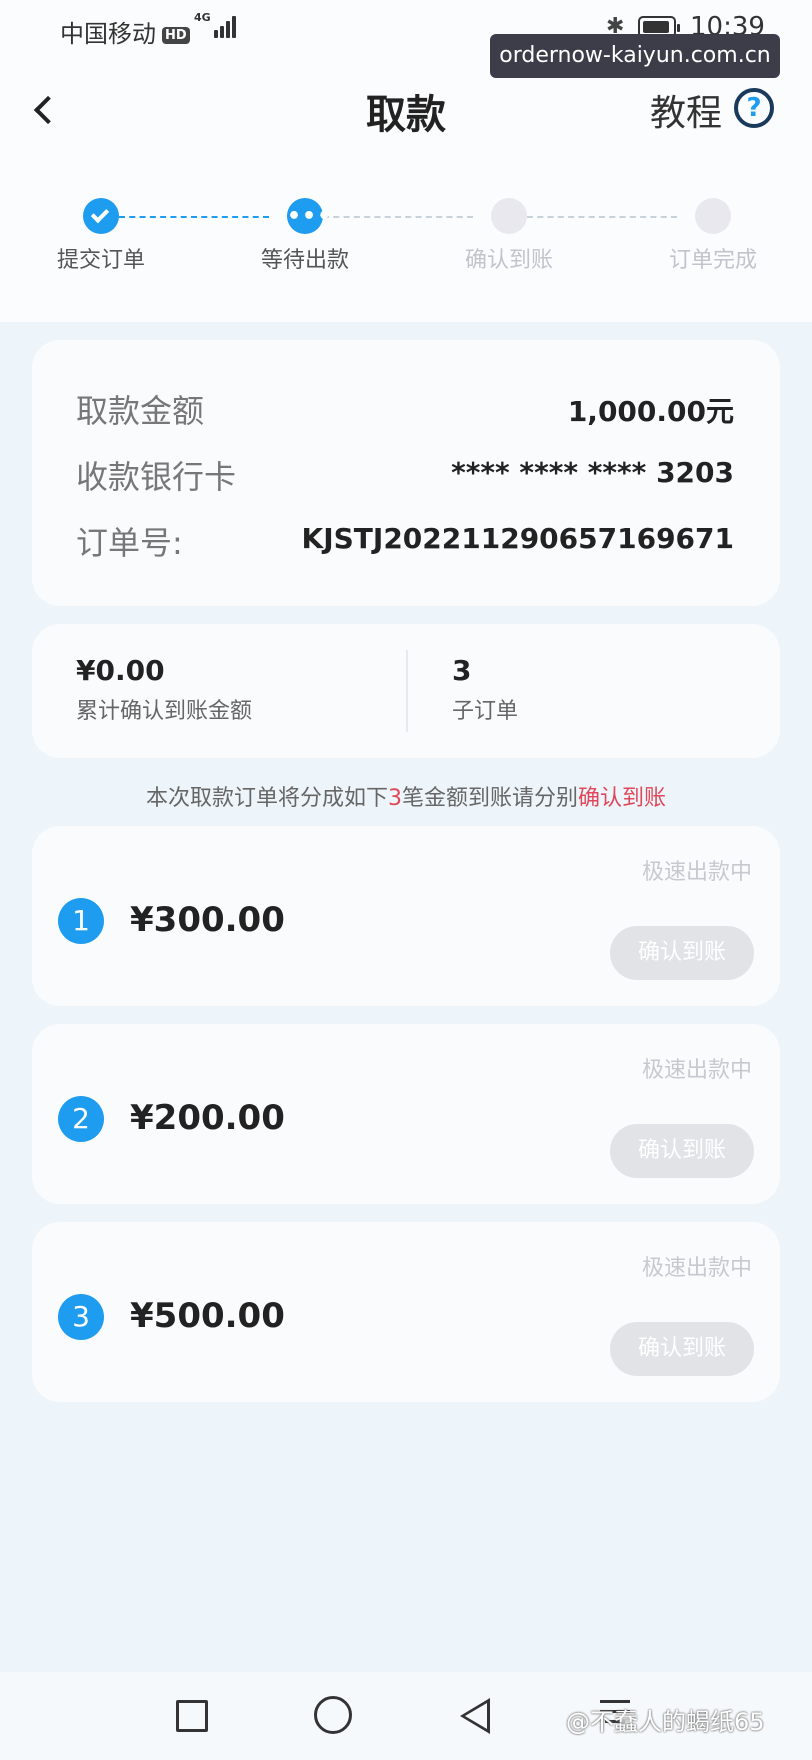 The height and width of the screenshot is (1760, 812). Describe the element at coordinates (650, 411) in the screenshot. I see `amount-value: 1,000.00元` at that location.